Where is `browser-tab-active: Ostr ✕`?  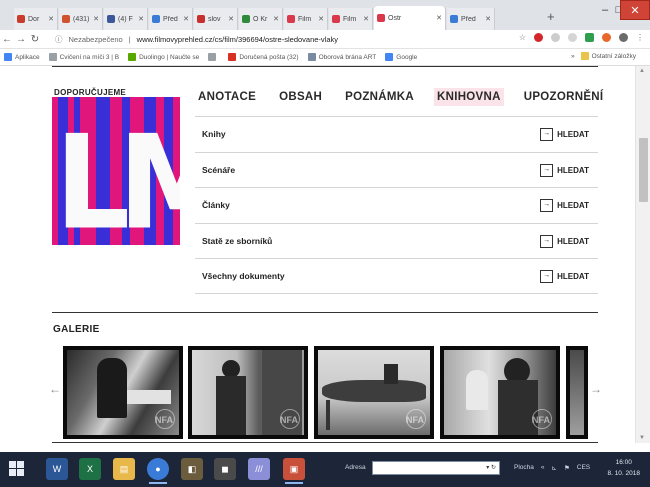 browser-tab-active: Ostr ✕ is located at coordinates (410, 18).